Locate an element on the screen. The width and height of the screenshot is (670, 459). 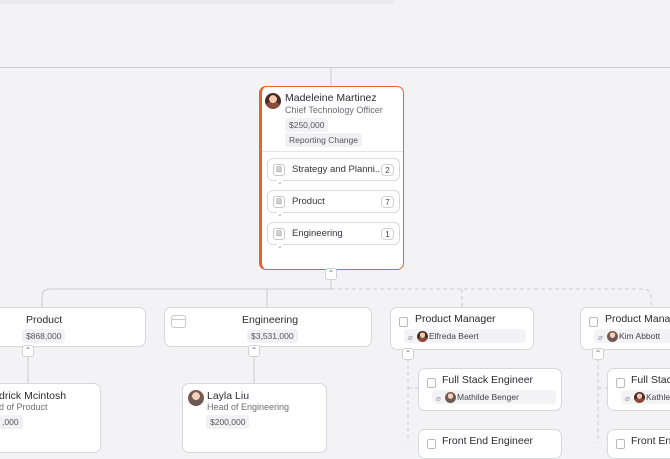
role-card-full-stack-engineer: Full Stack Engineer ⌀ Mathilde Benger is located at coordinates (490, 389).